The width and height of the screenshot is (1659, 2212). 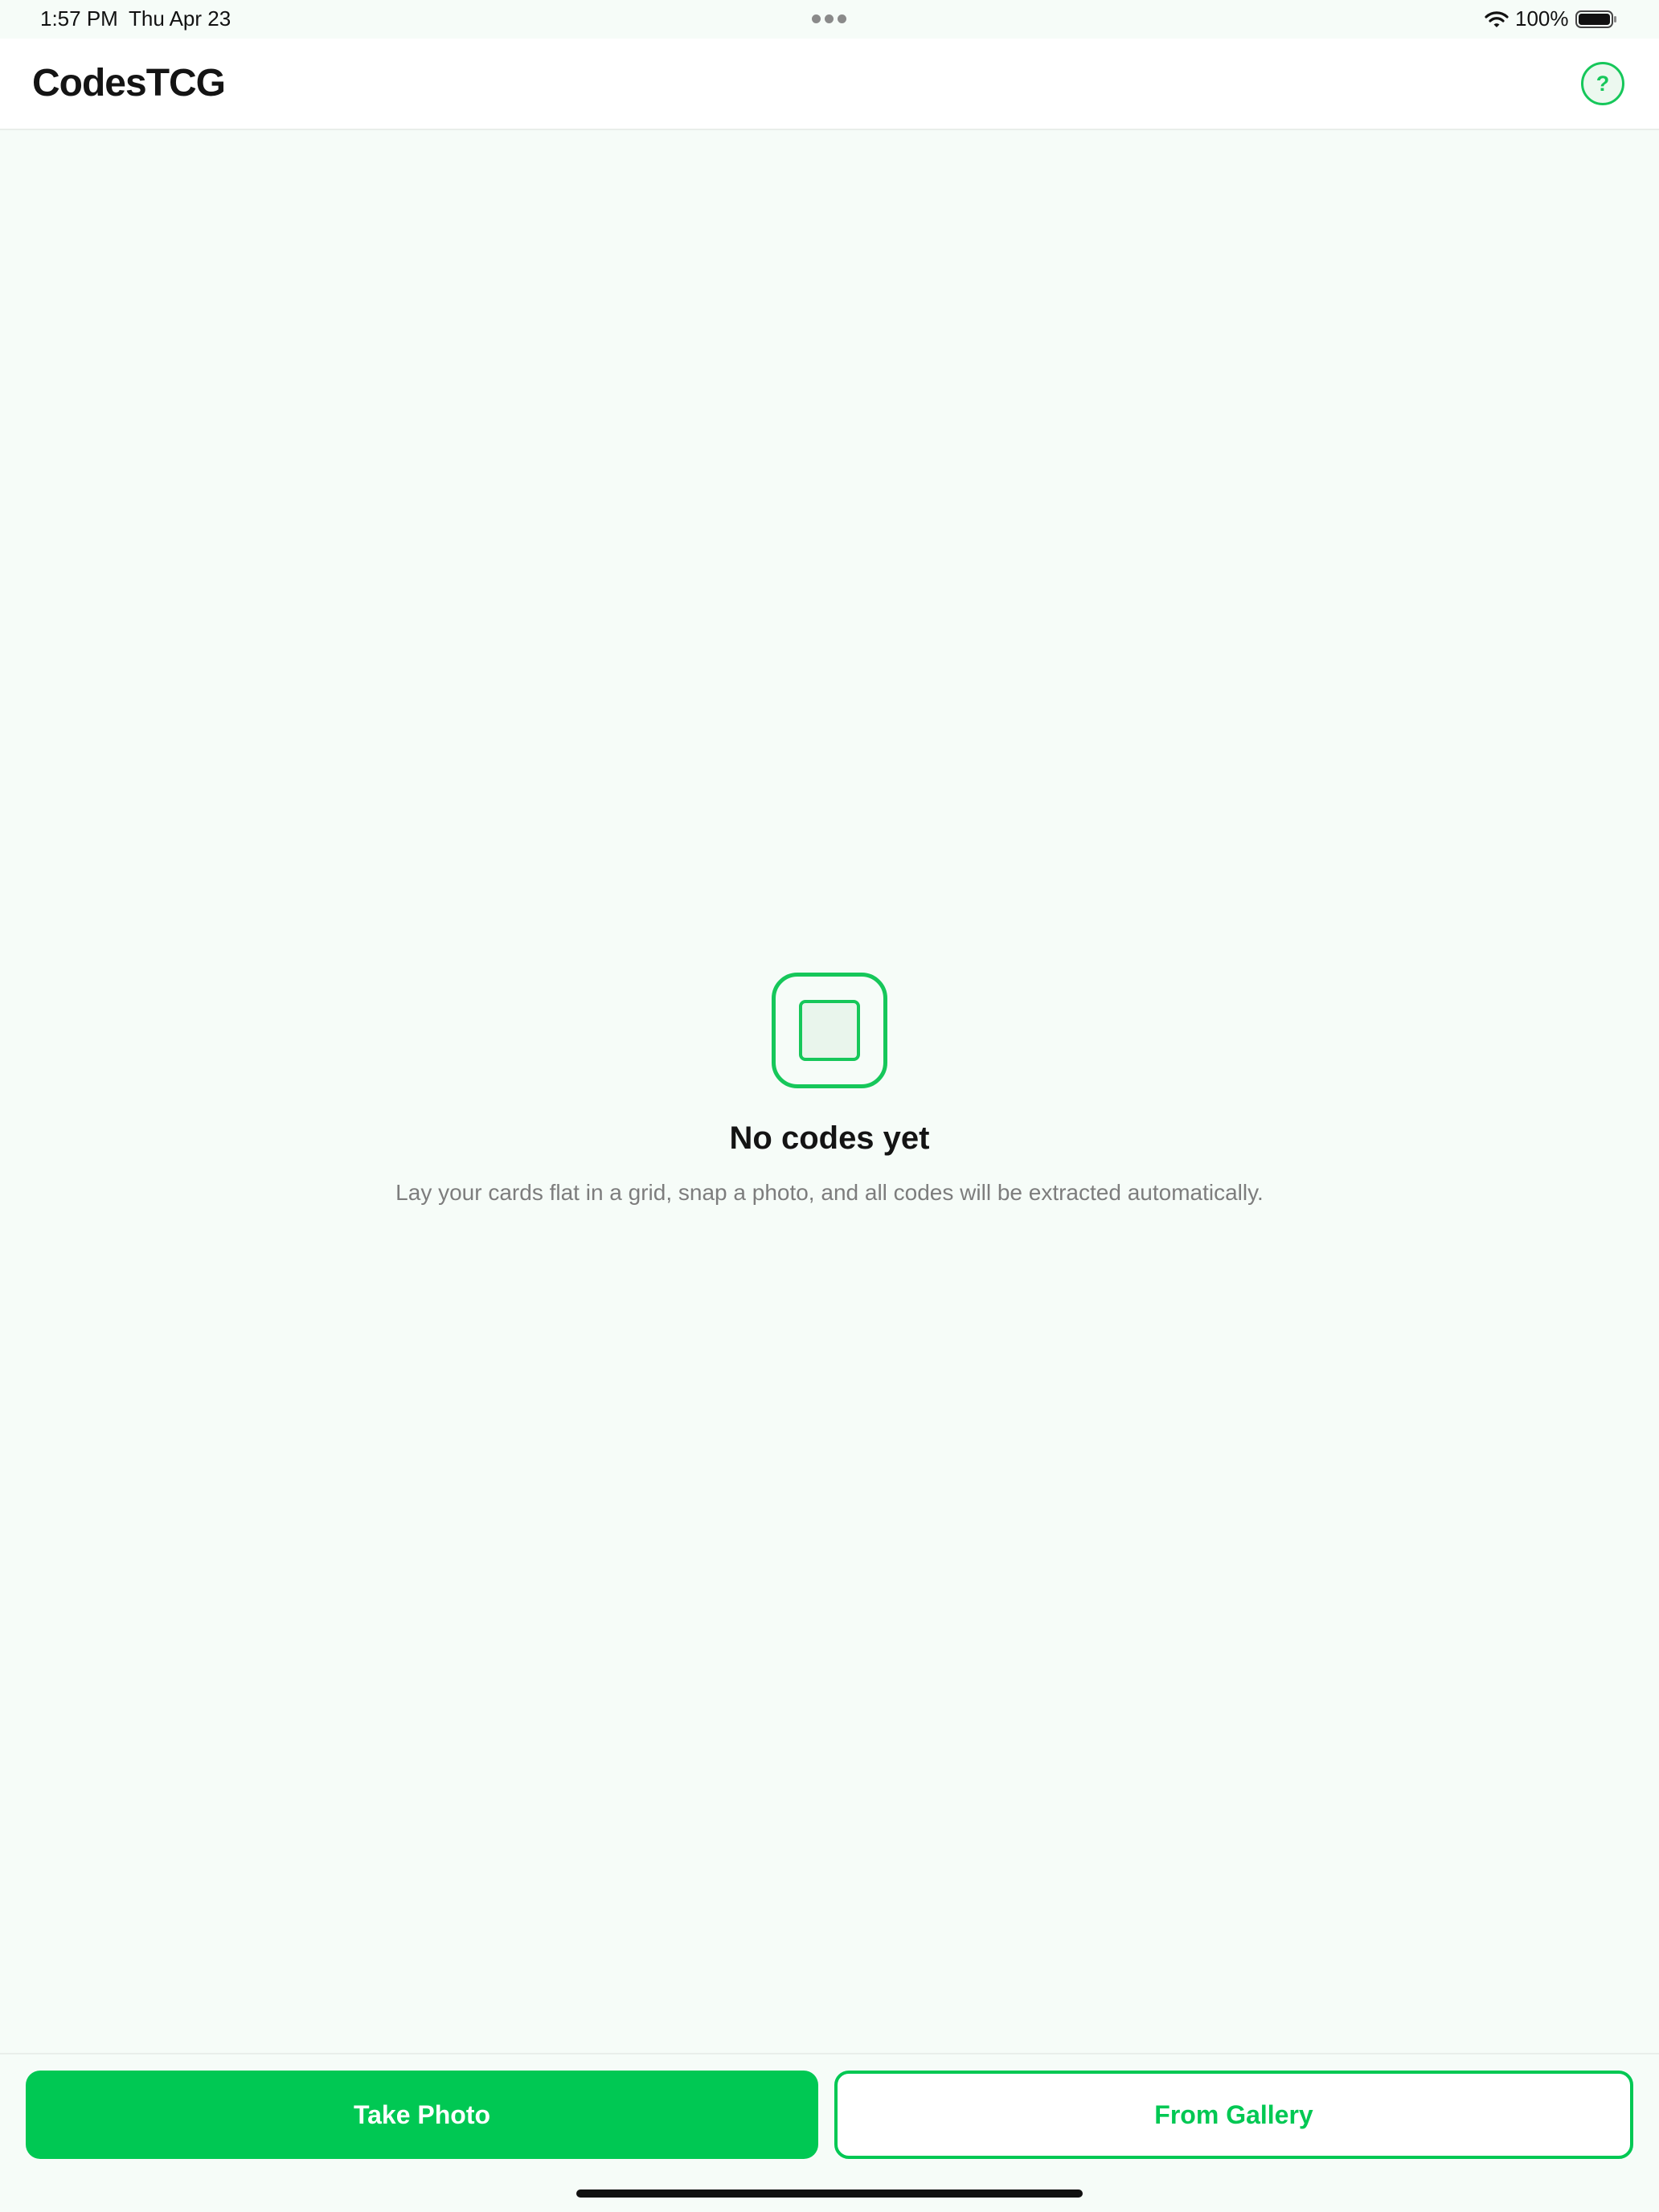 What do you see at coordinates (1233, 2115) in the screenshot?
I see `from-gallery-button: From Gallery` at bounding box center [1233, 2115].